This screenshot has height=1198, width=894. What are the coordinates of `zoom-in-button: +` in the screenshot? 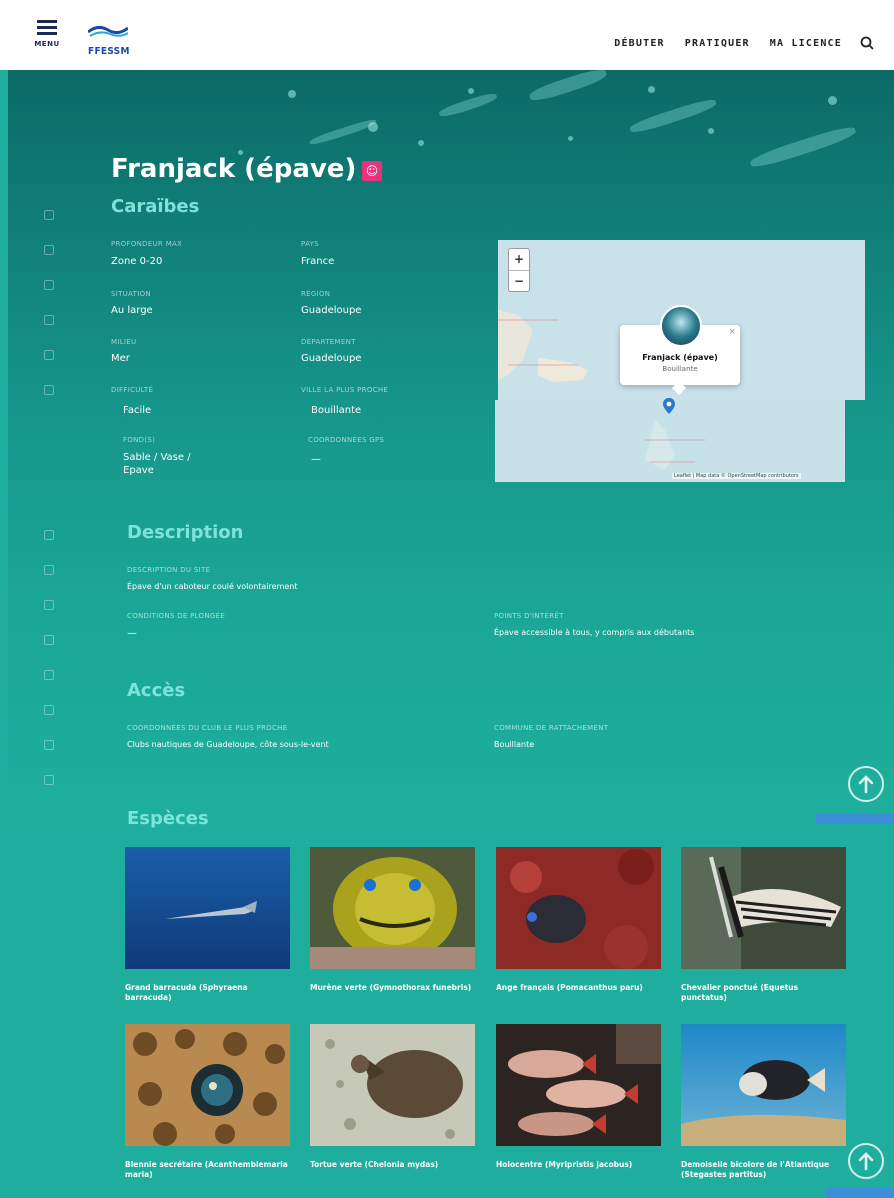 It's located at (519, 259).